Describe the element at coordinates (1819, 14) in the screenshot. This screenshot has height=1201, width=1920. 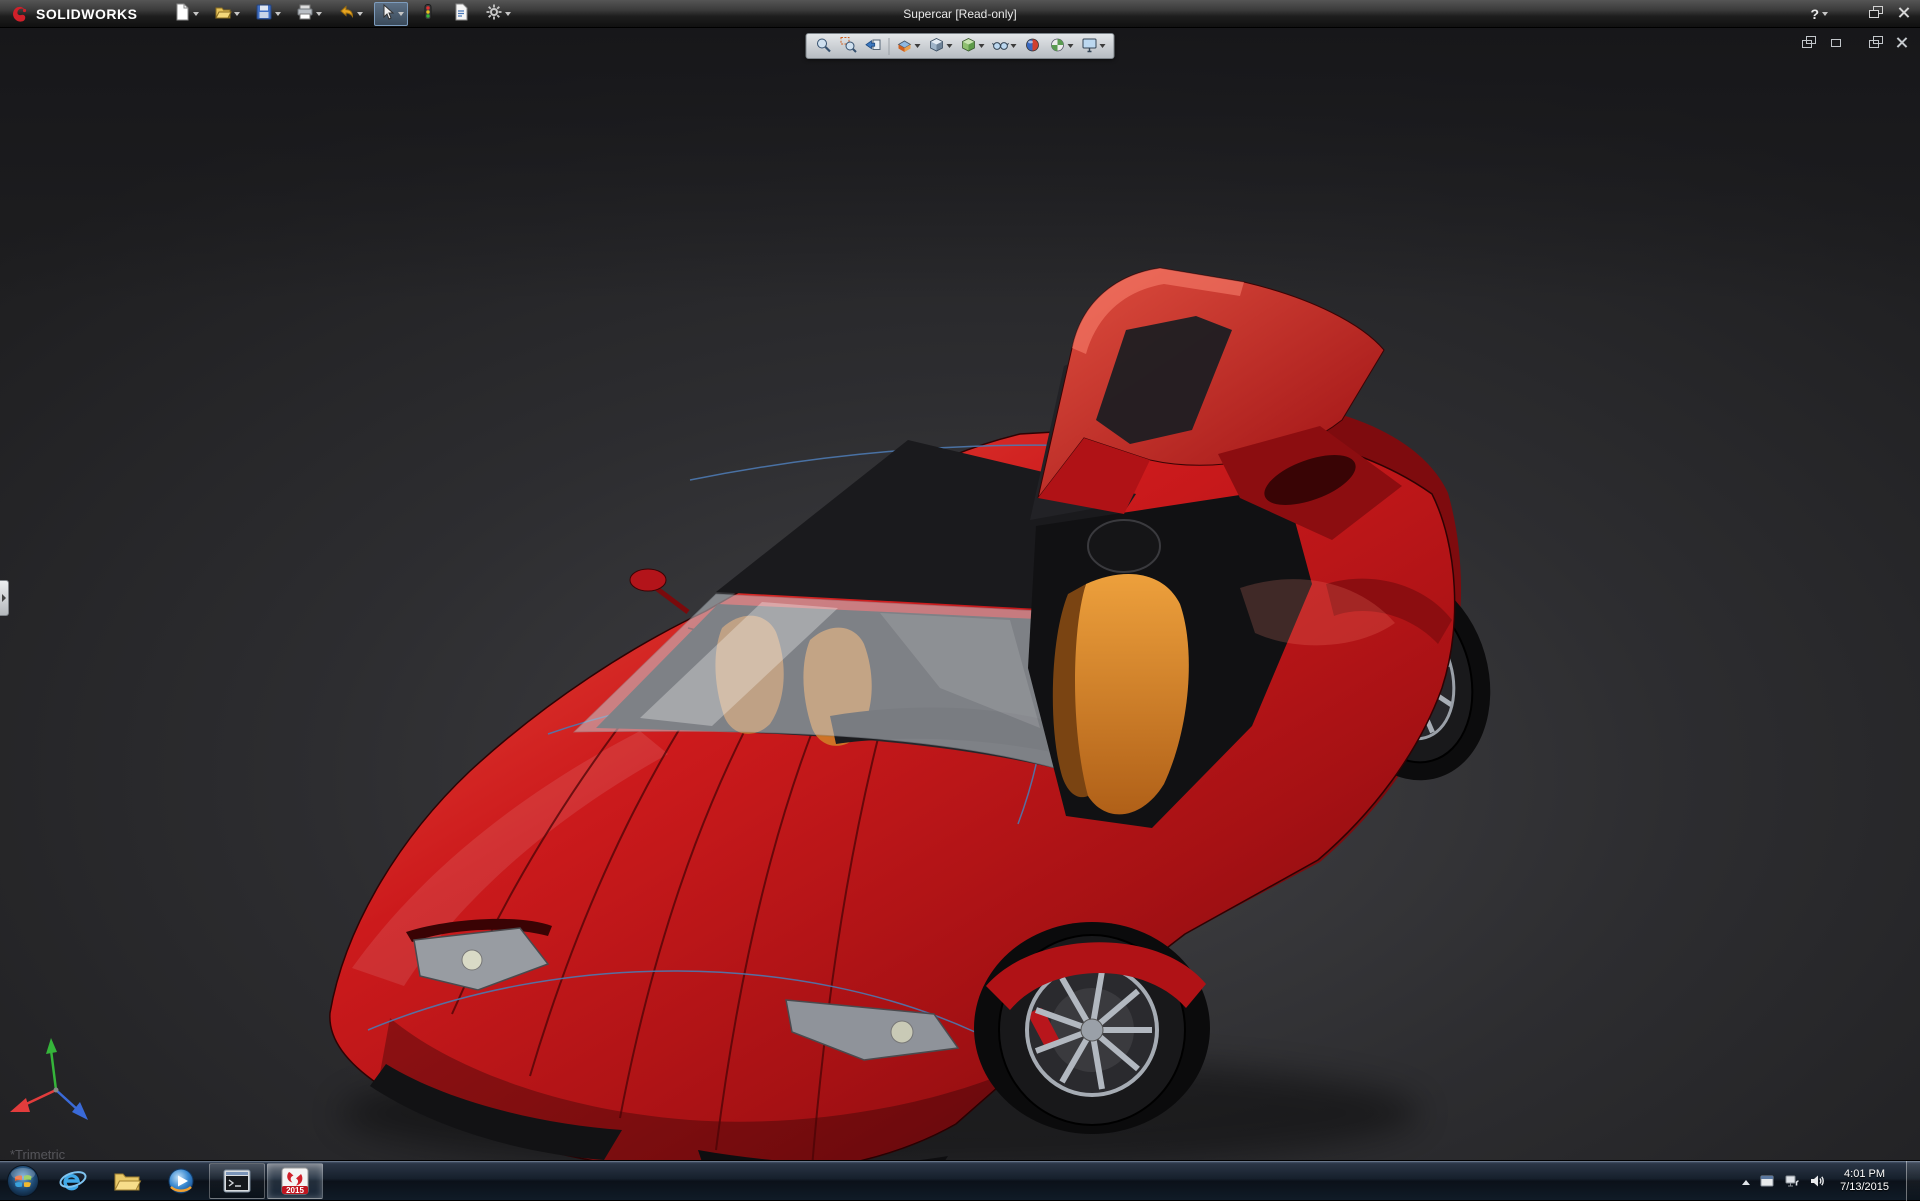
I see `help-button: ?` at that location.